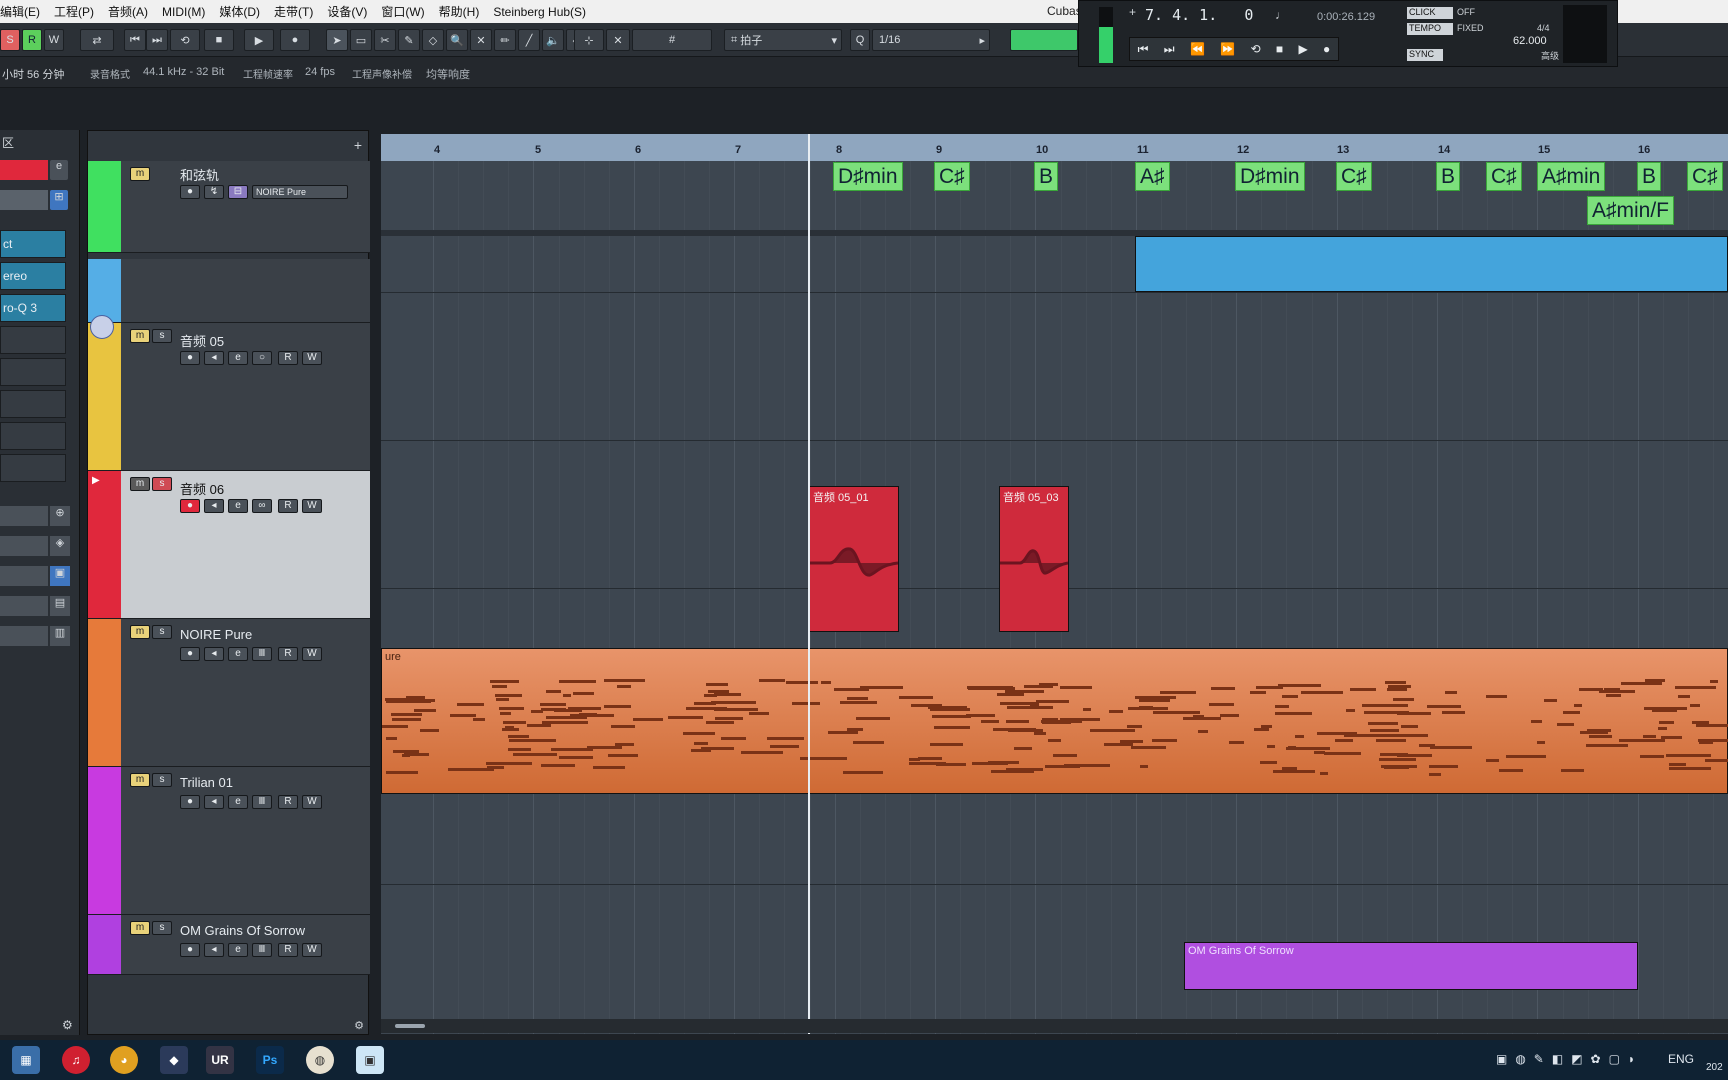 Image resolution: width=1728 pixels, height=1080 pixels. Describe the element at coordinates (10, 40) in the screenshot. I see `mode-s-button: S` at that location.